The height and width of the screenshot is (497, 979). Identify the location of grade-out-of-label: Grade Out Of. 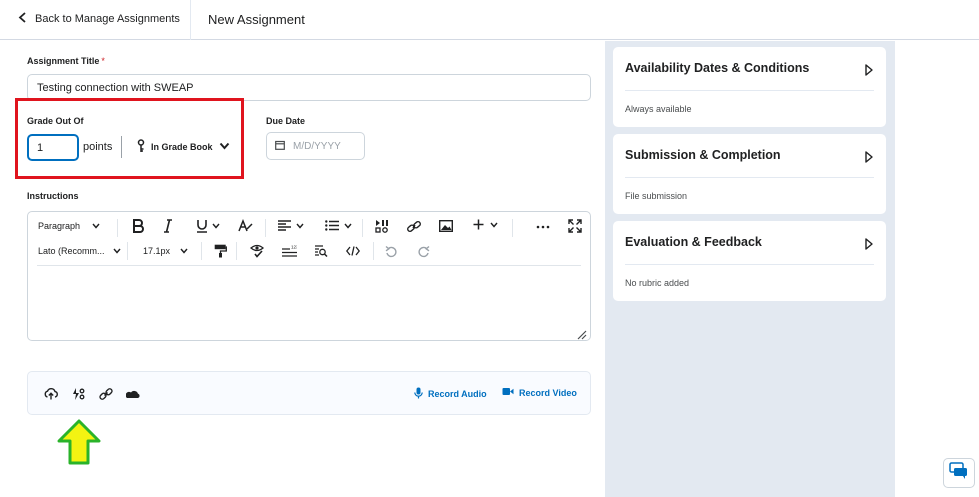
(55, 121).